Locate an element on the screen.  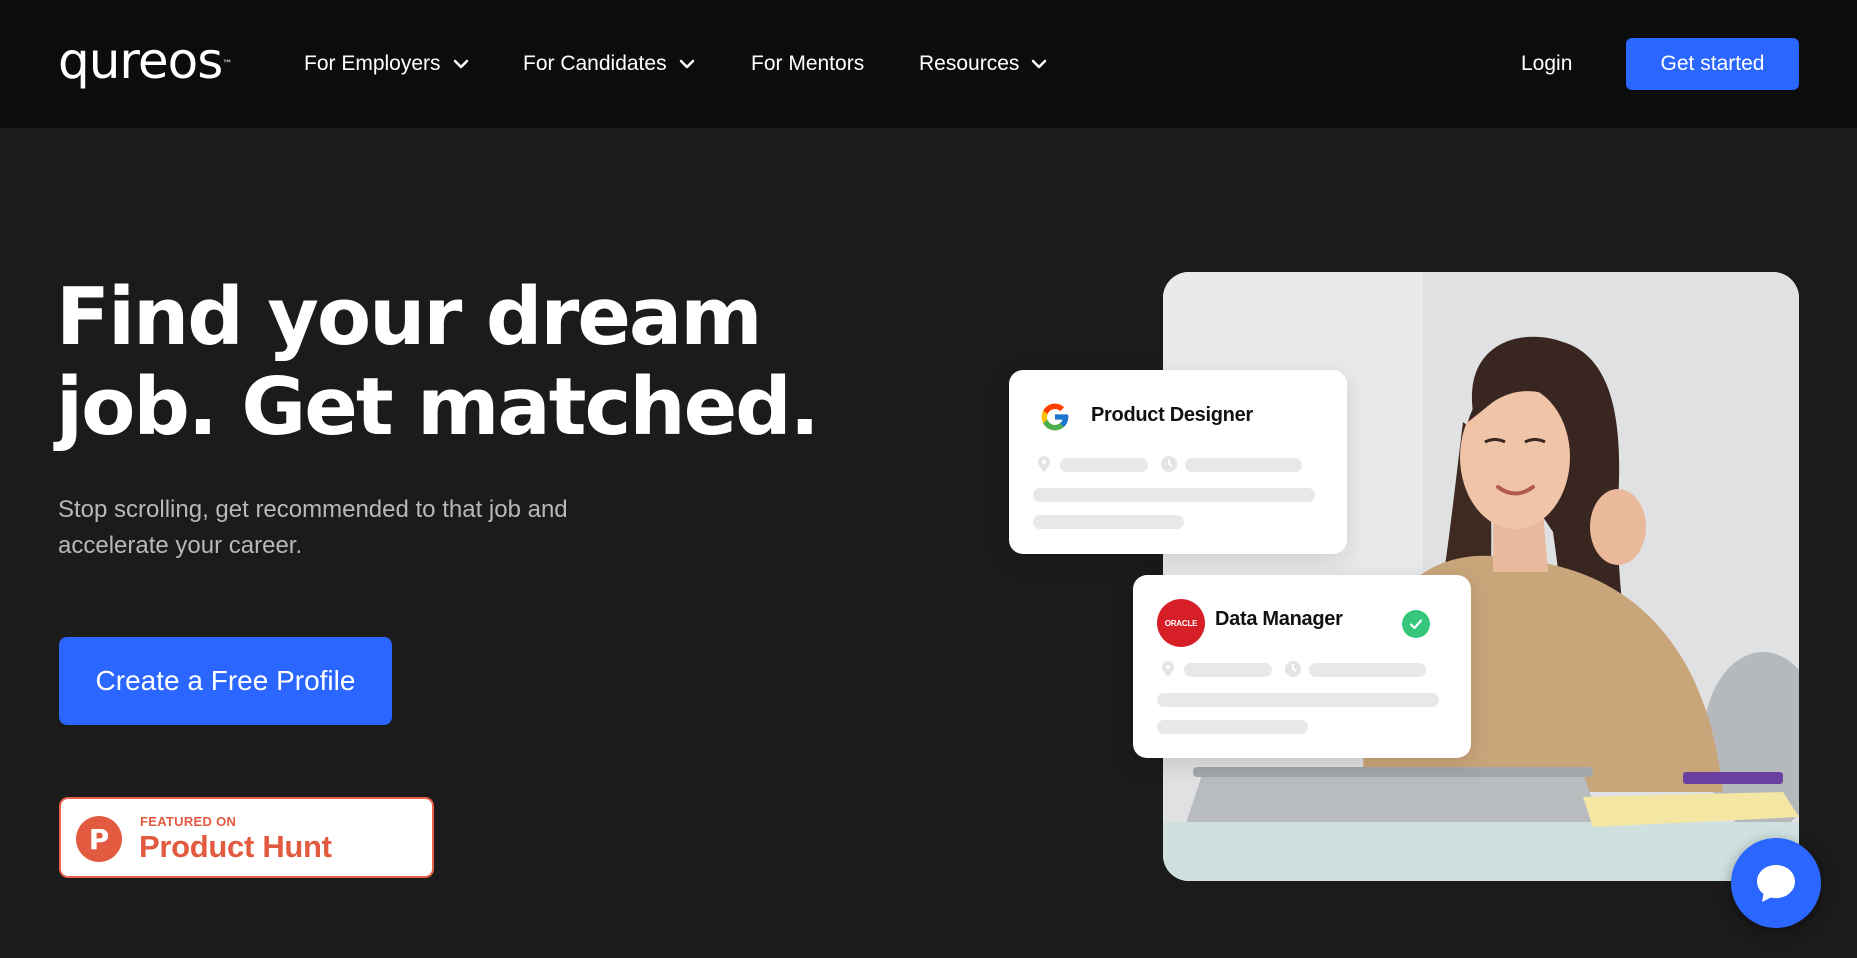
logo-text: qureos is located at coordinates (140, 61).